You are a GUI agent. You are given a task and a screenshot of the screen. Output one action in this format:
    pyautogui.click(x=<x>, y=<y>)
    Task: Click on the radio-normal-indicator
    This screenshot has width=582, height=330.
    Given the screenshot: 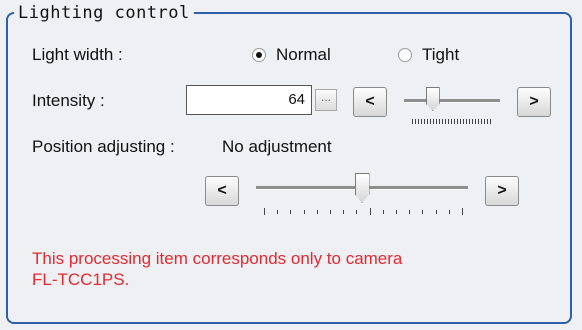 What is the action you would take?
    pyautogui.click(x=259, y=55)
    